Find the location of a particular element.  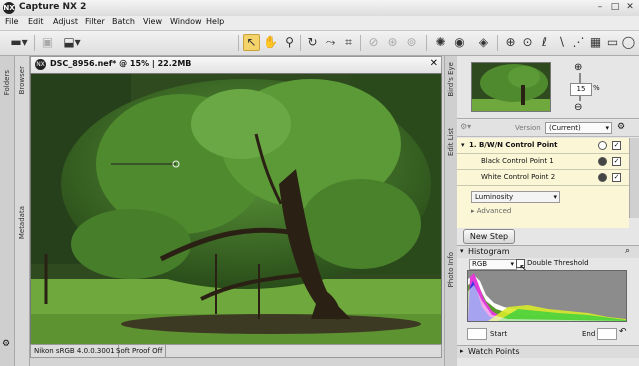

auto-retouch-icon: ⊛ is located at coordinates (392, 42).